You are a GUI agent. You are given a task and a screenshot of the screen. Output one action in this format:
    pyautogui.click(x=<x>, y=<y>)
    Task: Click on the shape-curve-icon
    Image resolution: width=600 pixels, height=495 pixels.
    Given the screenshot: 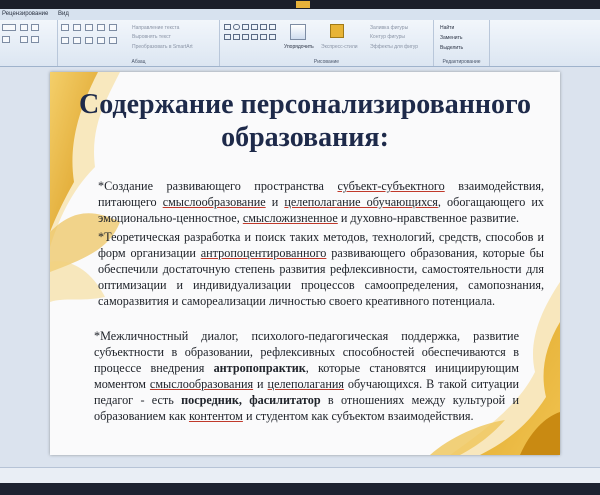 What is the action you would take?
    pyautogui.click(x=245, y=37)
    